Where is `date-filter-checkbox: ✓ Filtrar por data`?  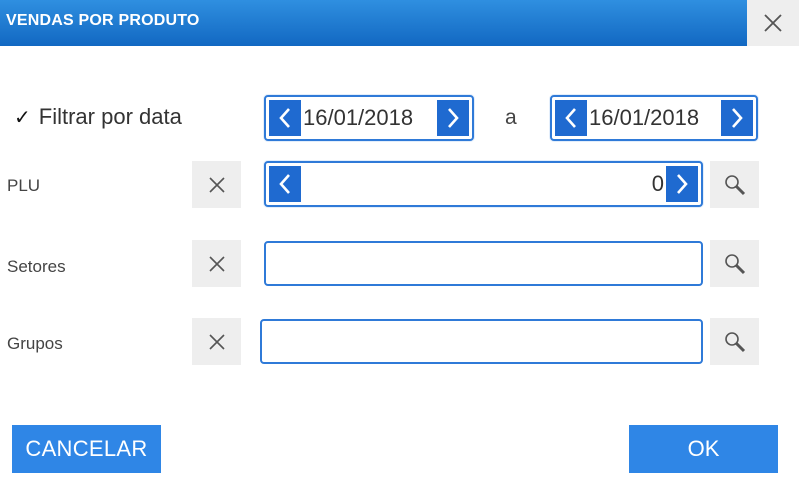 date-filter-checkbox: ✓ Filtrar por data is located at coordinates (98, 117).